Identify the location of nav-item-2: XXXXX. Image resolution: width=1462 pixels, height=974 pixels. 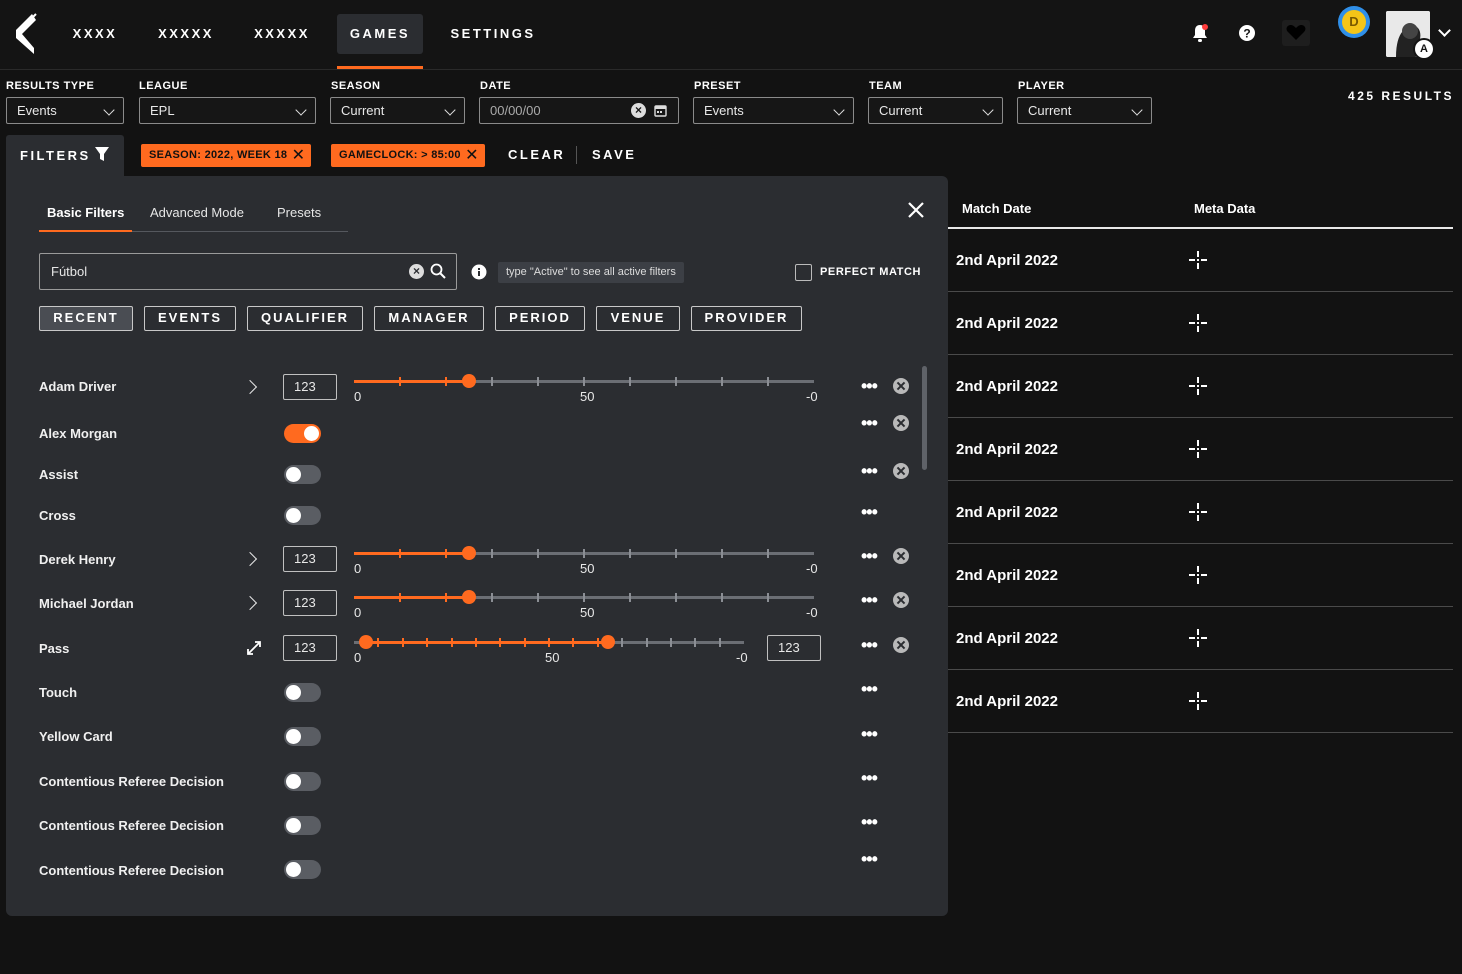
(186, 34).